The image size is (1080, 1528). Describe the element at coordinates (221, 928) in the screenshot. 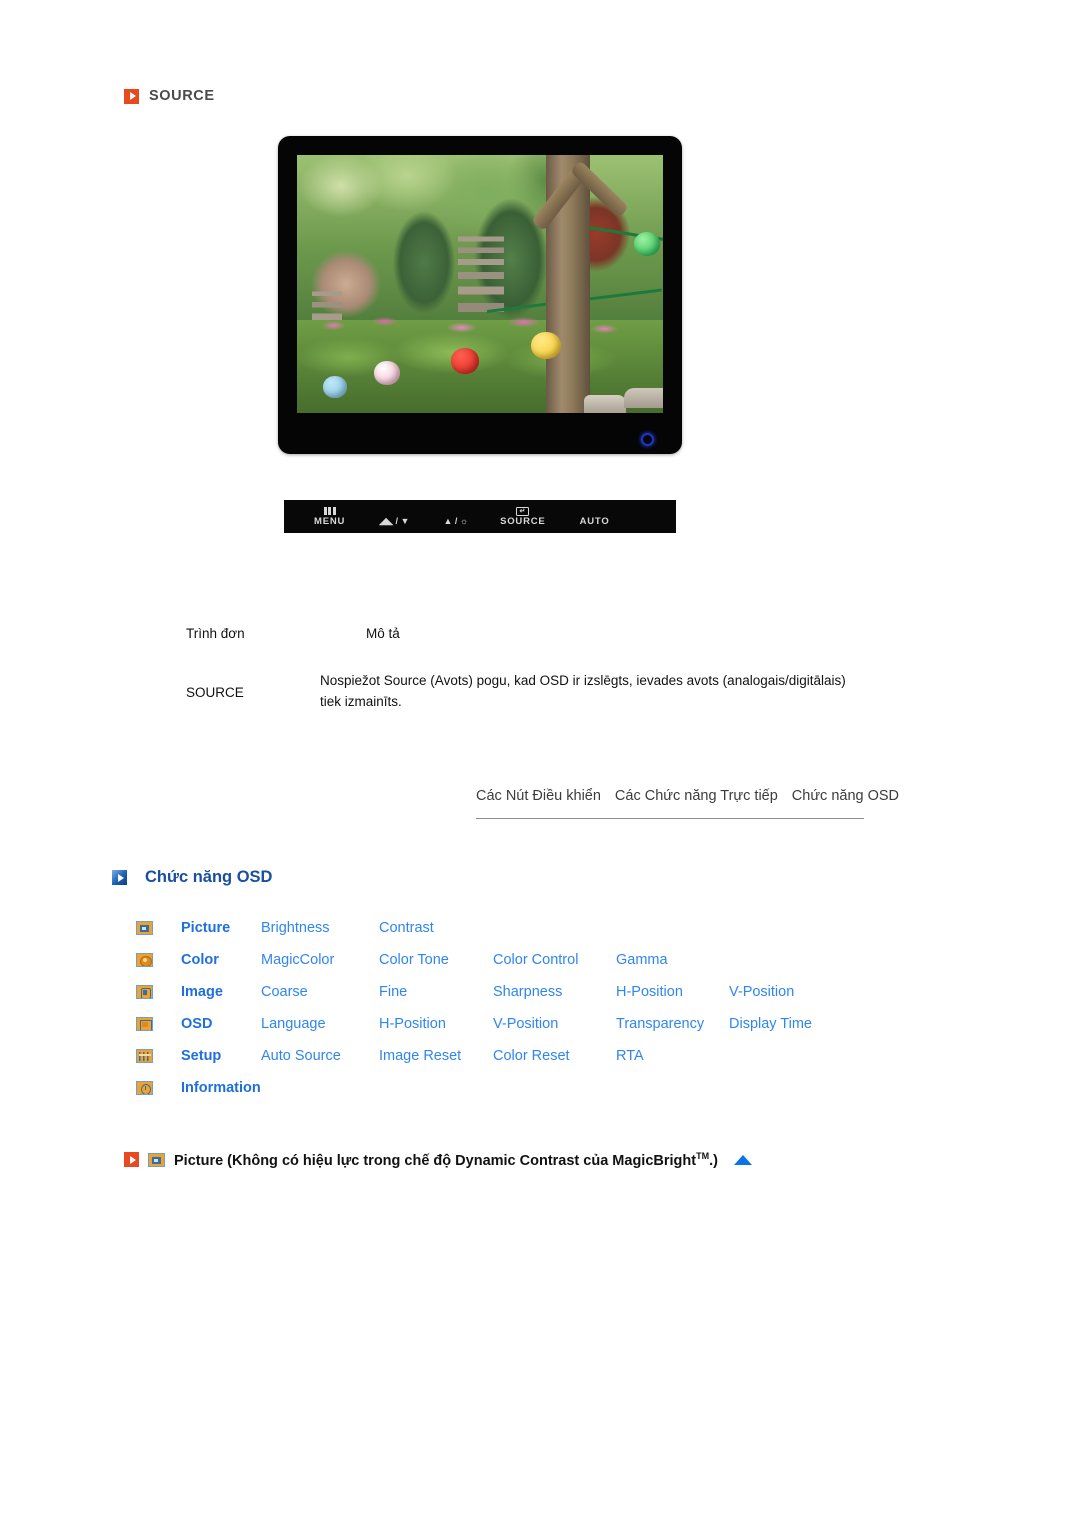

I see `osd-category-picture: Picture` at that location.